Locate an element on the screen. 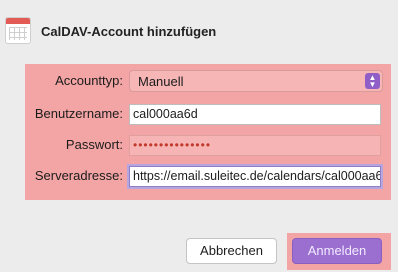 The image size is (398, 272). chevron-updown-icon: ▲ ▼ is located at coordinates (372, 81).